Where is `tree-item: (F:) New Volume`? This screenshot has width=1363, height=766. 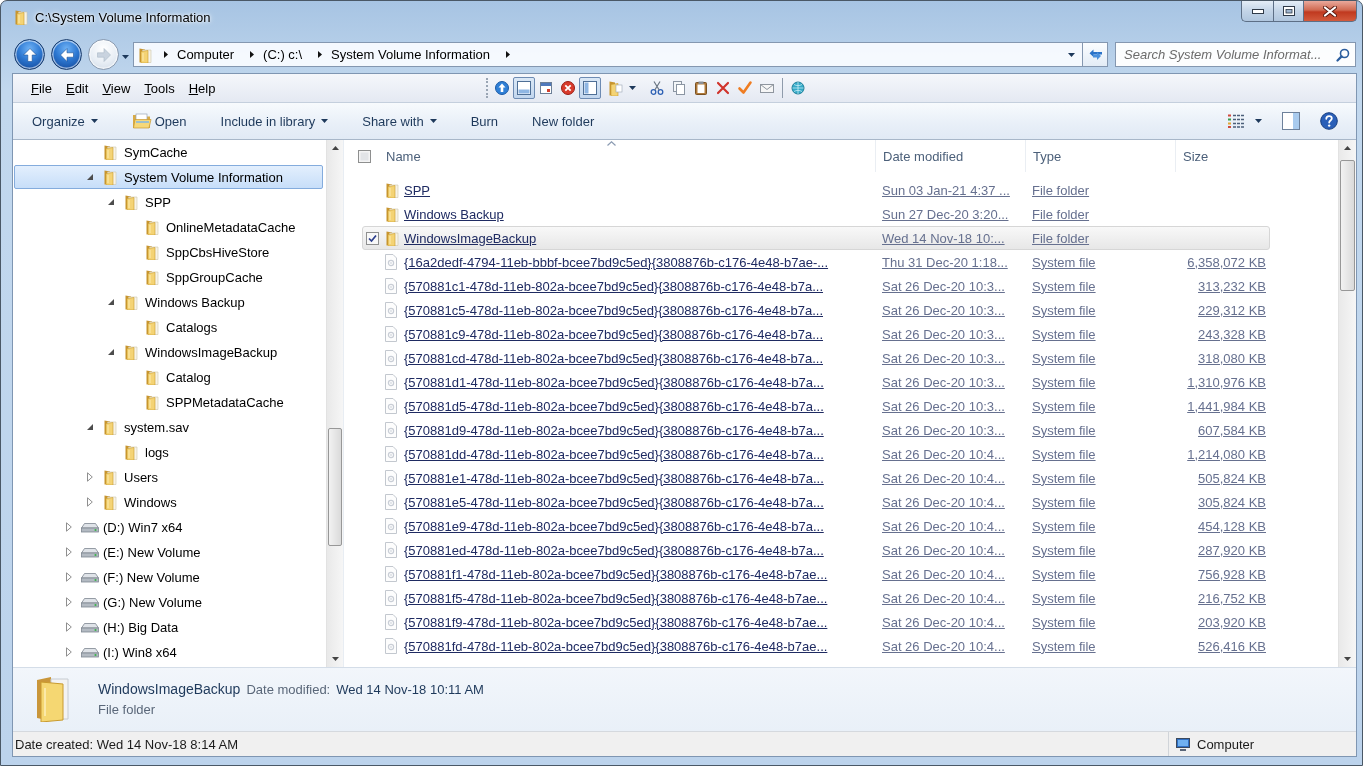 tree-item: (F:) New Volume is located at coordinates (140, 577).